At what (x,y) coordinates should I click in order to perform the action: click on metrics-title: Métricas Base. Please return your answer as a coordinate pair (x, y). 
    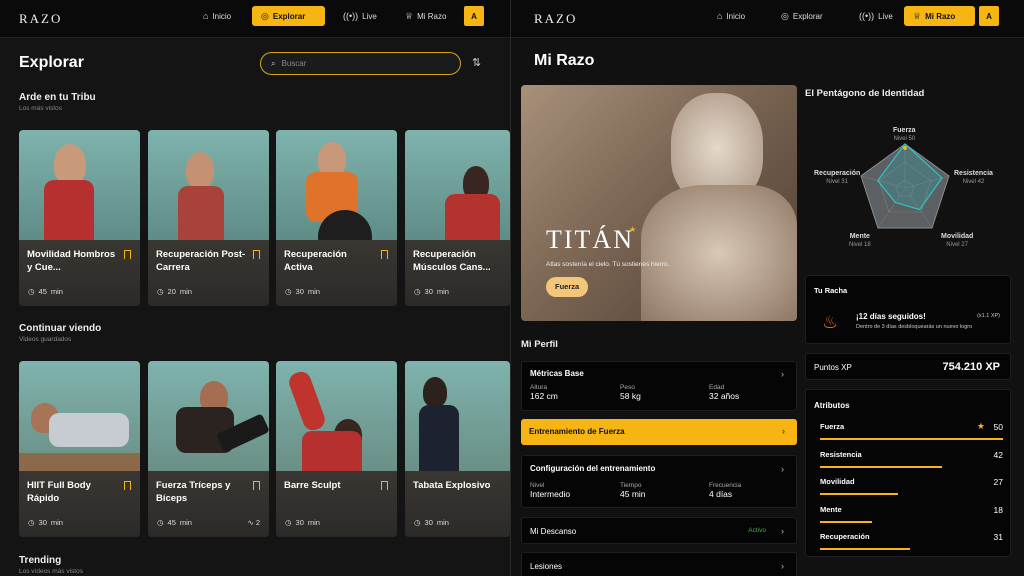
    Looking at the image, I should click on (557, 373).